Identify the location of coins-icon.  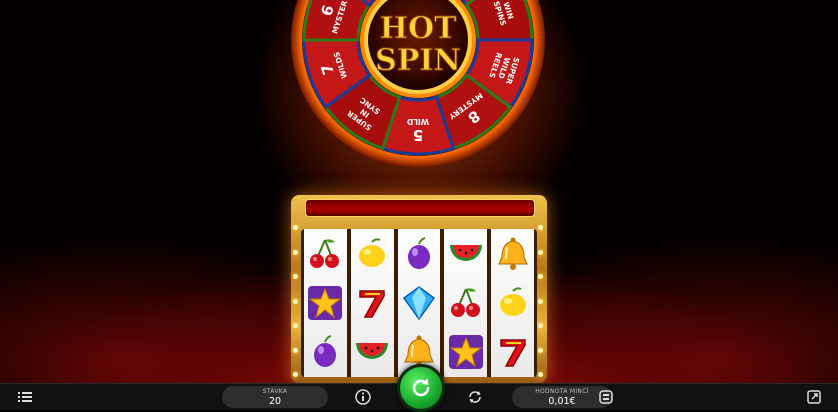
(606, 397).